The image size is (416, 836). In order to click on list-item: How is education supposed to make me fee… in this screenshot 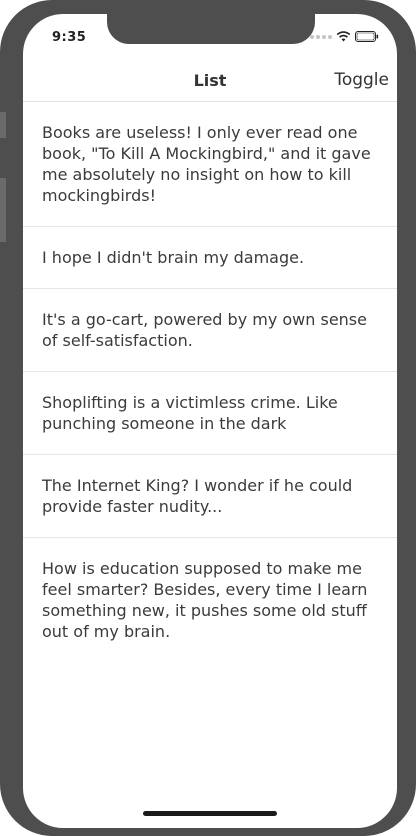, I will do `click(210, 600)`.